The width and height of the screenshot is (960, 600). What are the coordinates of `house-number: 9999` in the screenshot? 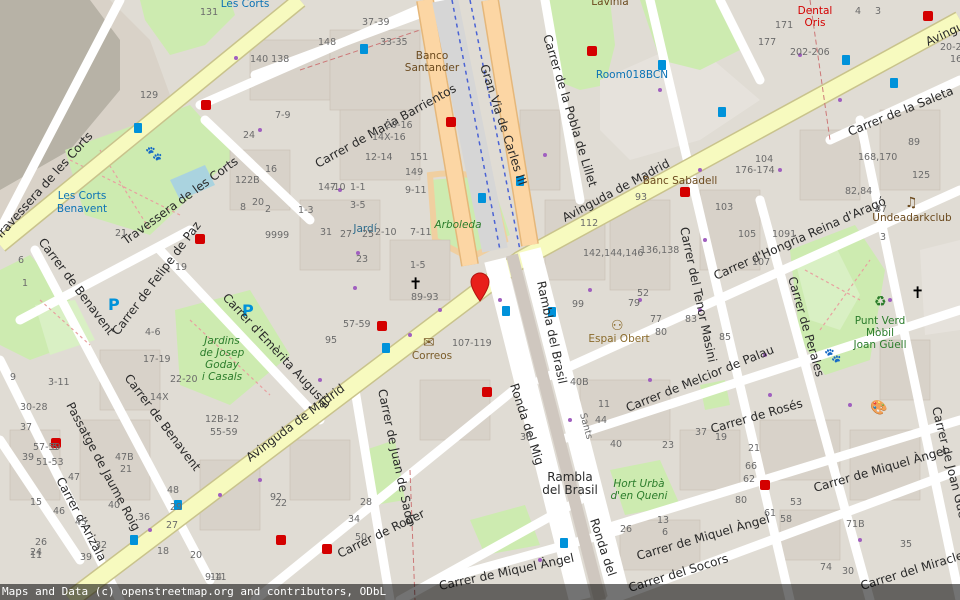 It's located at (277, 235).